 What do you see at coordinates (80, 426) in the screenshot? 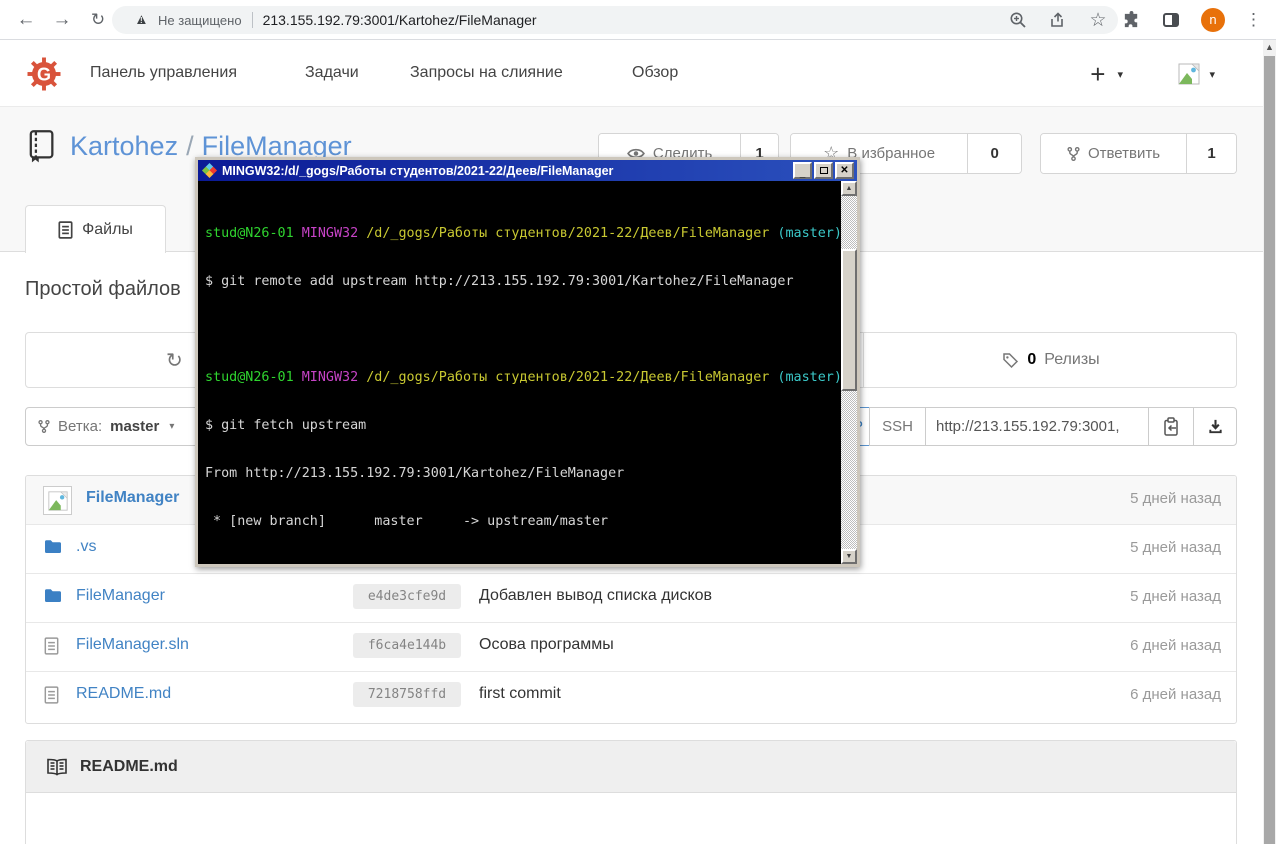
I see `branch-label: Ветка:` at bounding box center [80, 426].